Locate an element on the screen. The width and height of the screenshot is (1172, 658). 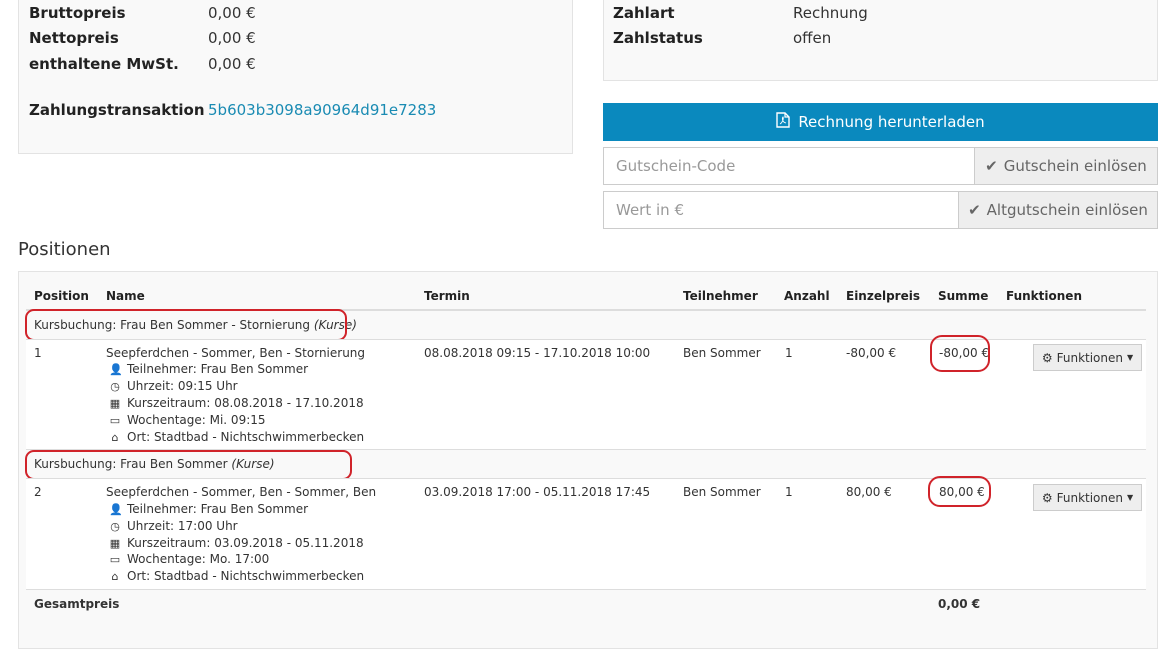
file-pdf-icon is located at coordinates (783, 122).